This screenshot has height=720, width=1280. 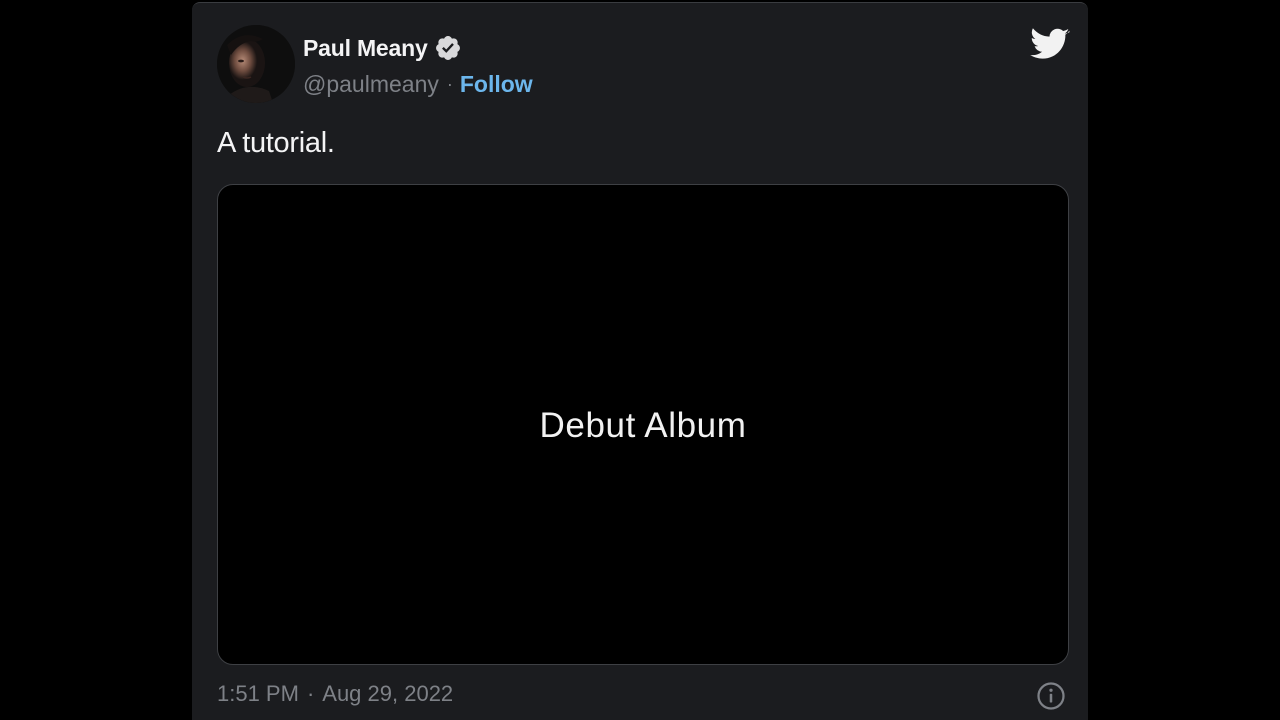 What do you see at coordinates (496, 84) in the screenshot?
I see `follow-link: Follow` at bounding box center [496, 84].